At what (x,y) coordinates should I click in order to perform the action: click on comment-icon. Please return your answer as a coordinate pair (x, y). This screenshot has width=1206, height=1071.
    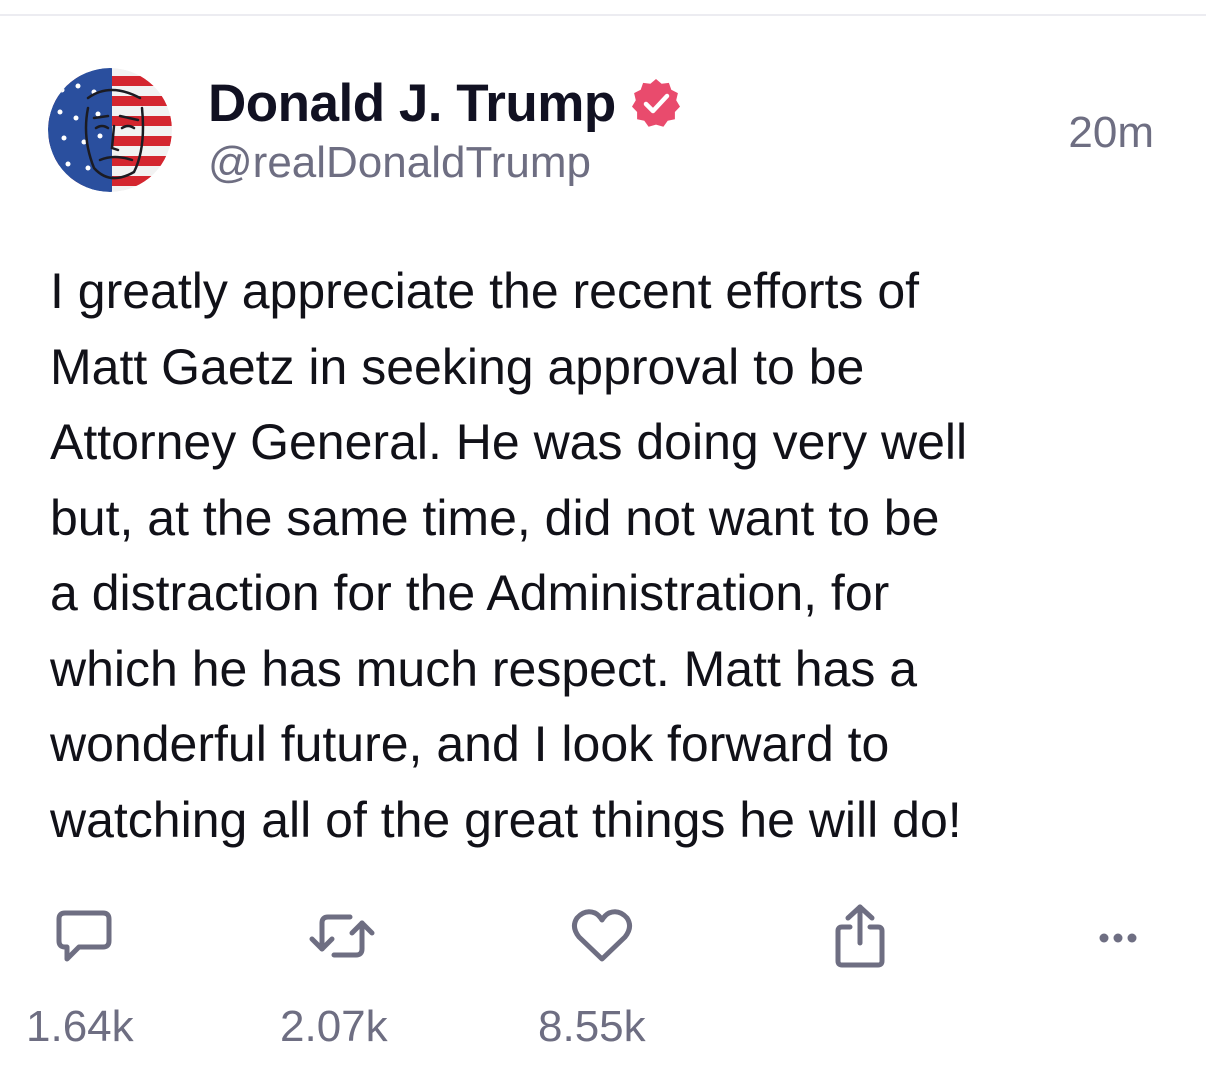
    Looking at the image, I should click on (84, 936).